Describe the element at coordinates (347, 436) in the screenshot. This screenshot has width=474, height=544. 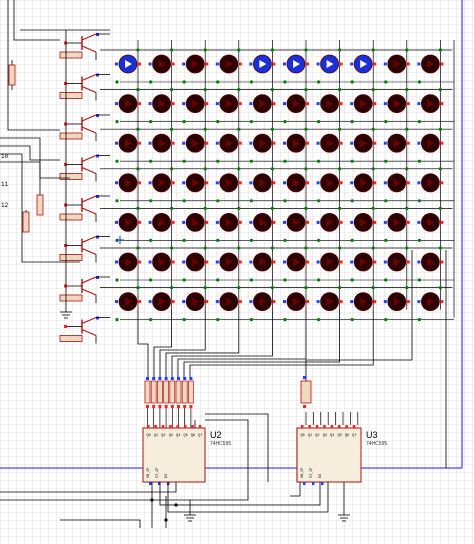
I see `pin-label: Q6` at that location.